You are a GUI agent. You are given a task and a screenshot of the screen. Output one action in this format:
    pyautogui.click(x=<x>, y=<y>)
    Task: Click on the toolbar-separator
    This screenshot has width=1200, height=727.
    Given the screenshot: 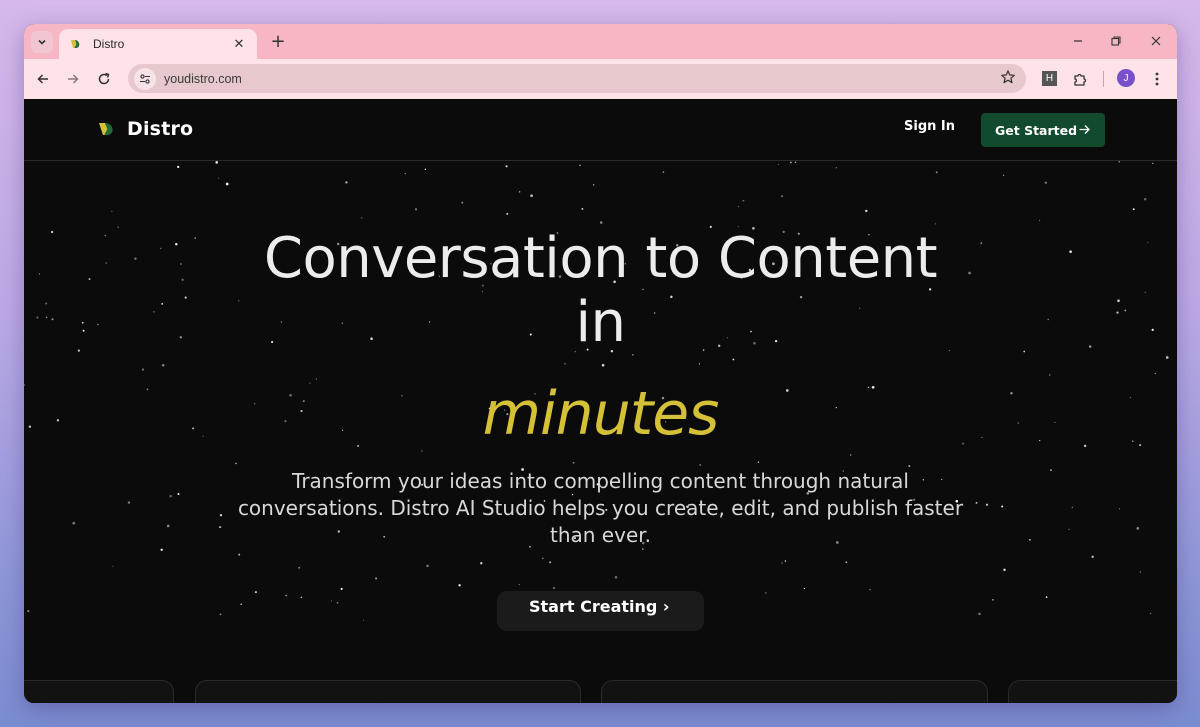 What is the action you would take?
    pyautogui.click(x=1103, y=79)
    